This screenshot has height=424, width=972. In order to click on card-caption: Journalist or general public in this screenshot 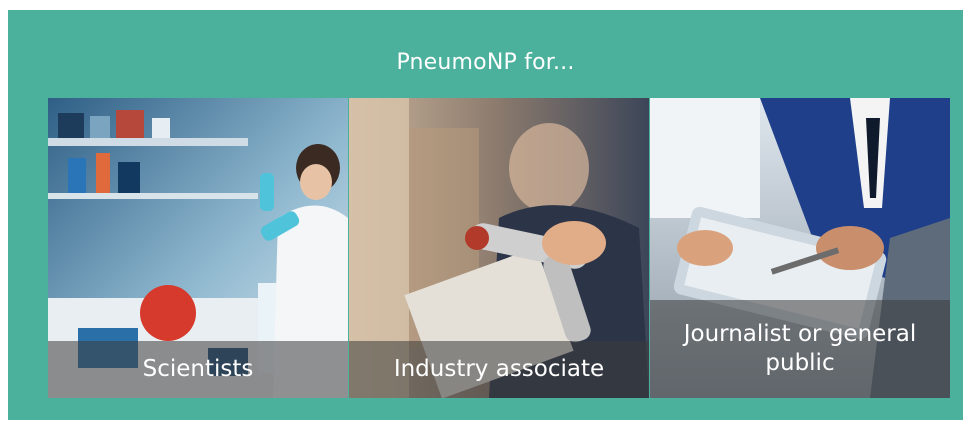, I will do `click(800, 349)`.